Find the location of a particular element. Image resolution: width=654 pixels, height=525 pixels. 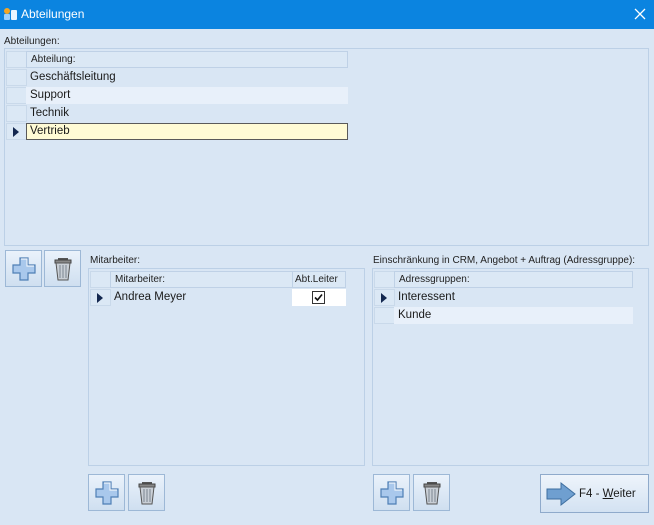

department-row-support: Support is located at coordinates (187, 95).